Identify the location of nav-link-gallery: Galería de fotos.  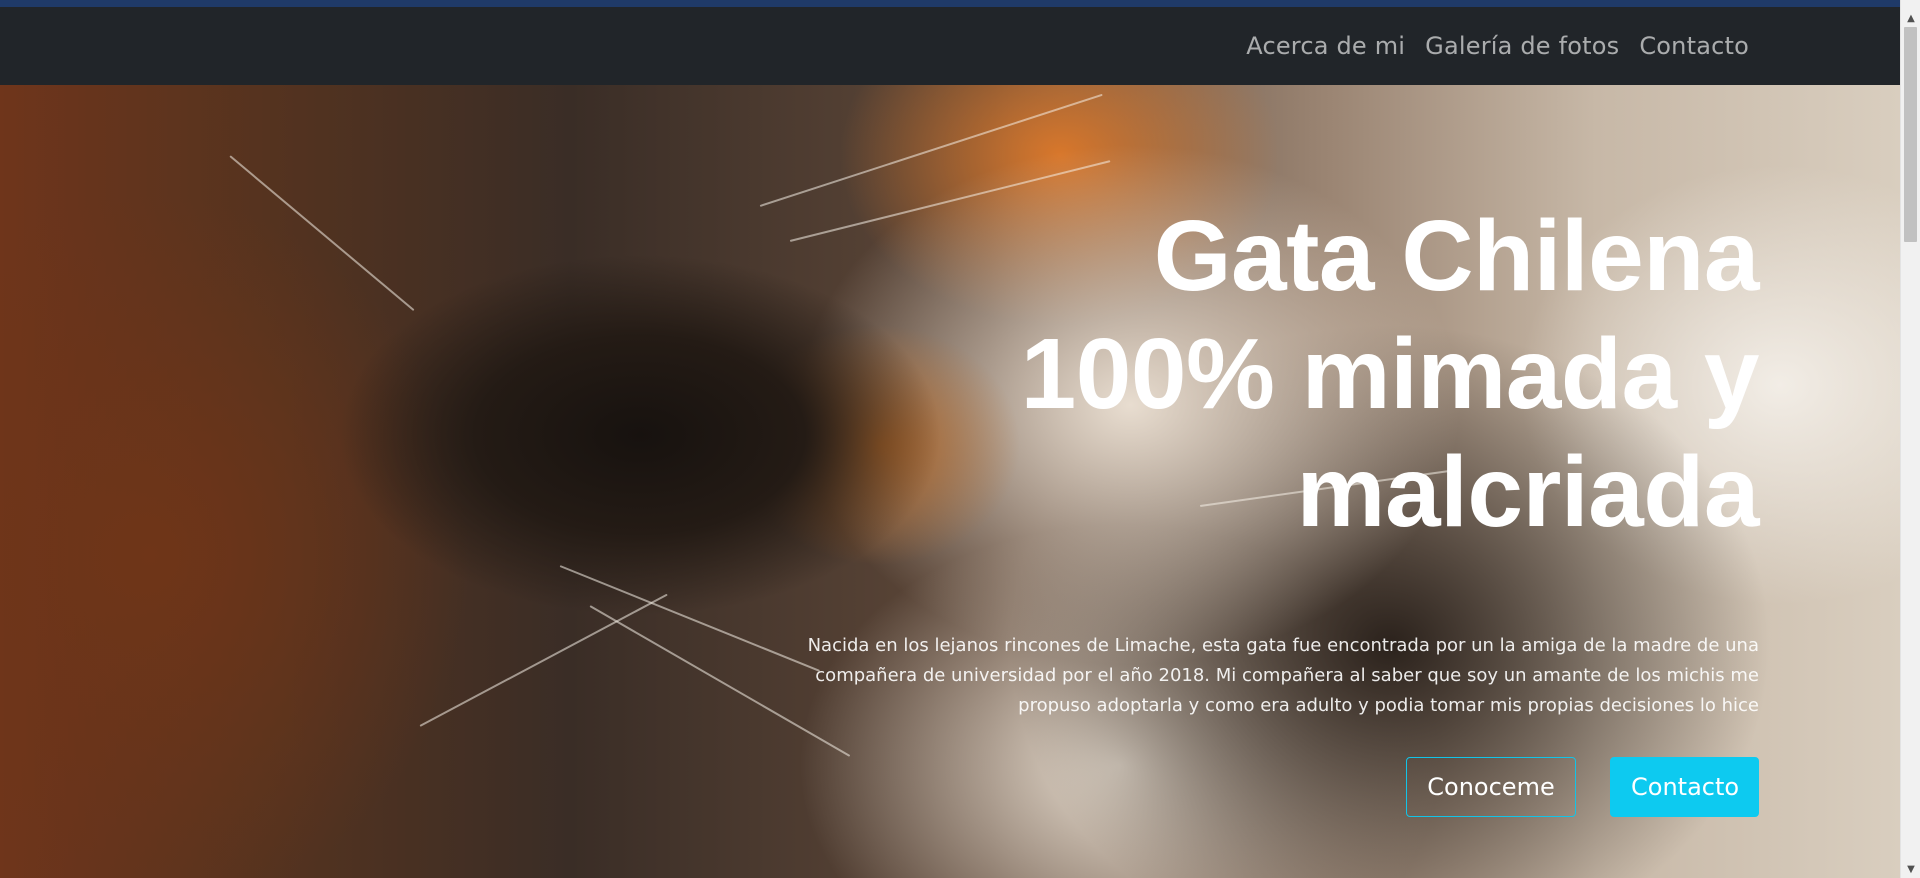
(1522, 46).